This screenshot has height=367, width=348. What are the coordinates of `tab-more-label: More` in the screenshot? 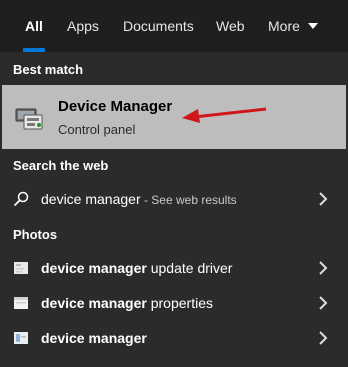 It's located at (284, 26).